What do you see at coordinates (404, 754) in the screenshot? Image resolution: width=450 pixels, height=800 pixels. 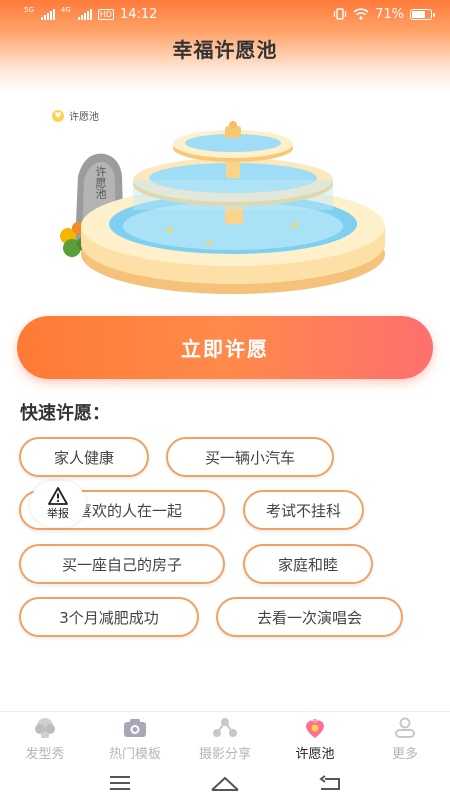 I see `tab-label: 更多` at bounding box center [404, 754].